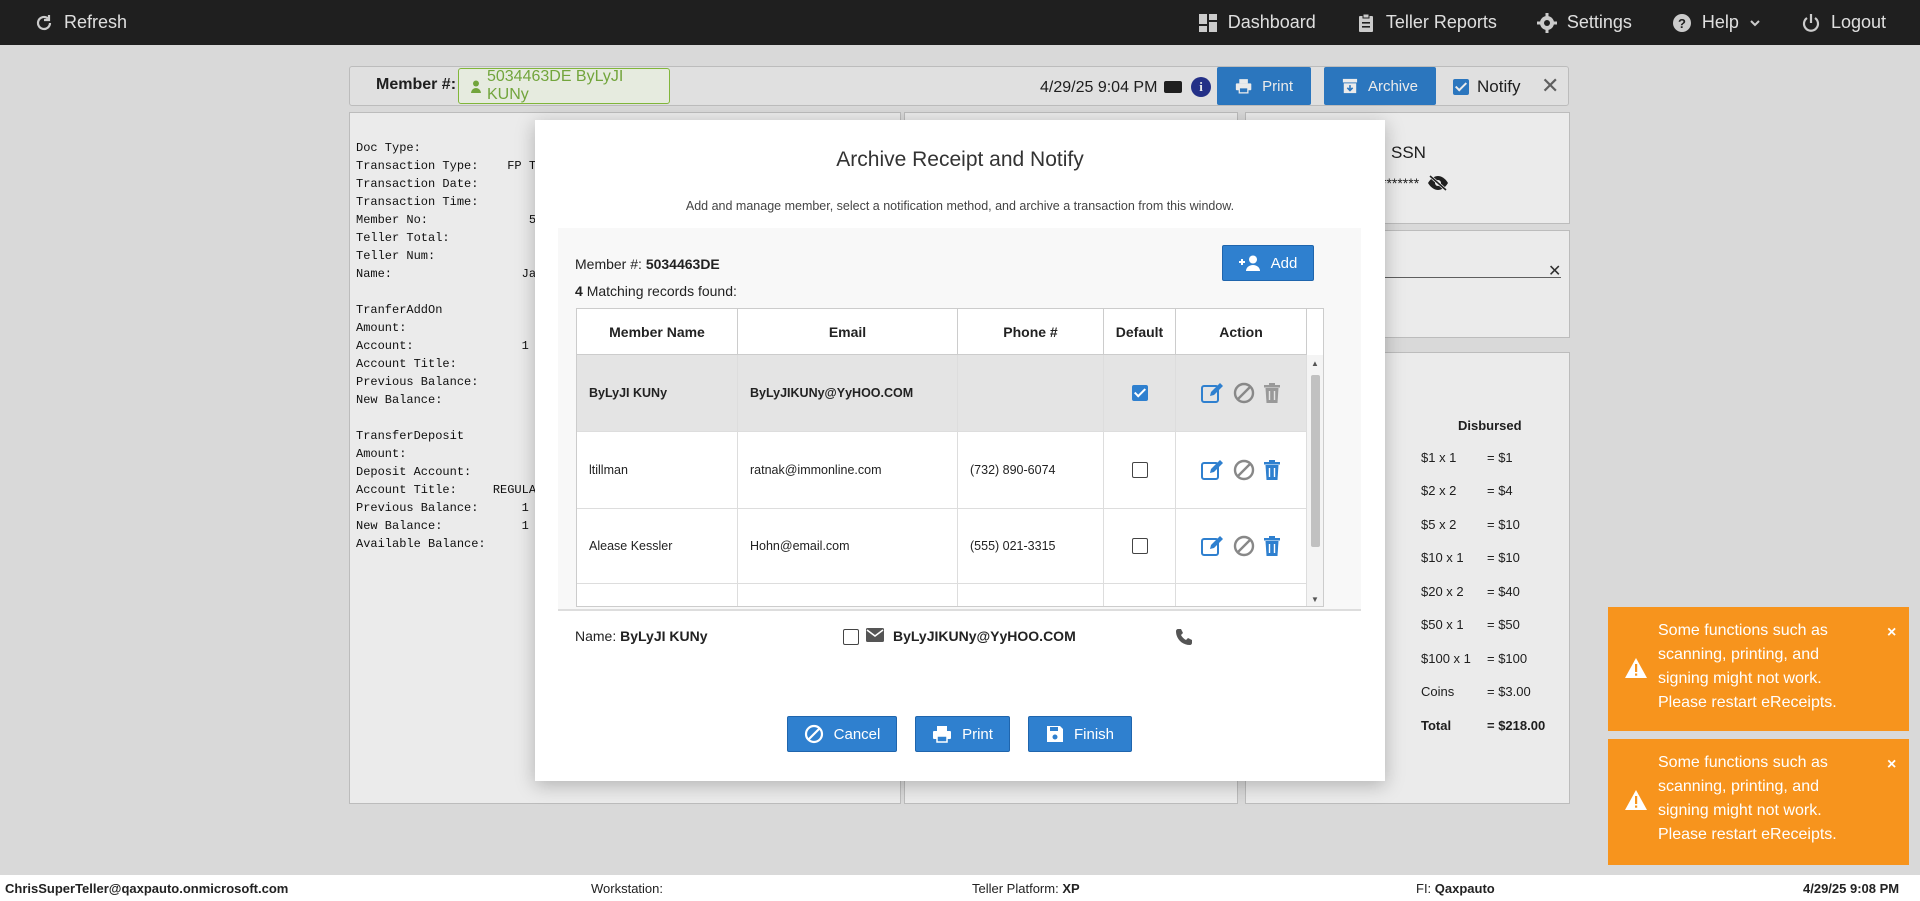 Image resolution: width=1920 pixels, height=901 pixels. What do you see at coordinates (1031, 470) in the screenshot?
I see `cell-phone: (732) 890-6074` at bounding box center [1031, 470].